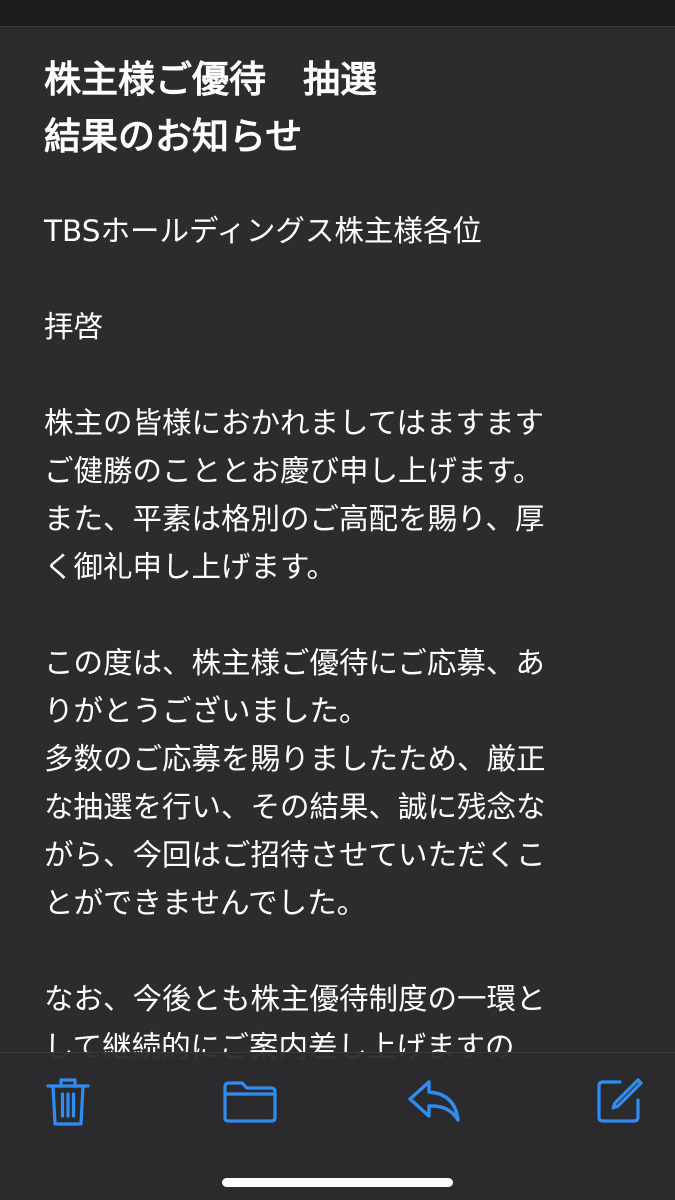  What do you see at coordinates (294, 663) in the screenshot?
I see `body-line: この度は、株主様ご優待にご応募、あ` at bounding box center [294, 663].